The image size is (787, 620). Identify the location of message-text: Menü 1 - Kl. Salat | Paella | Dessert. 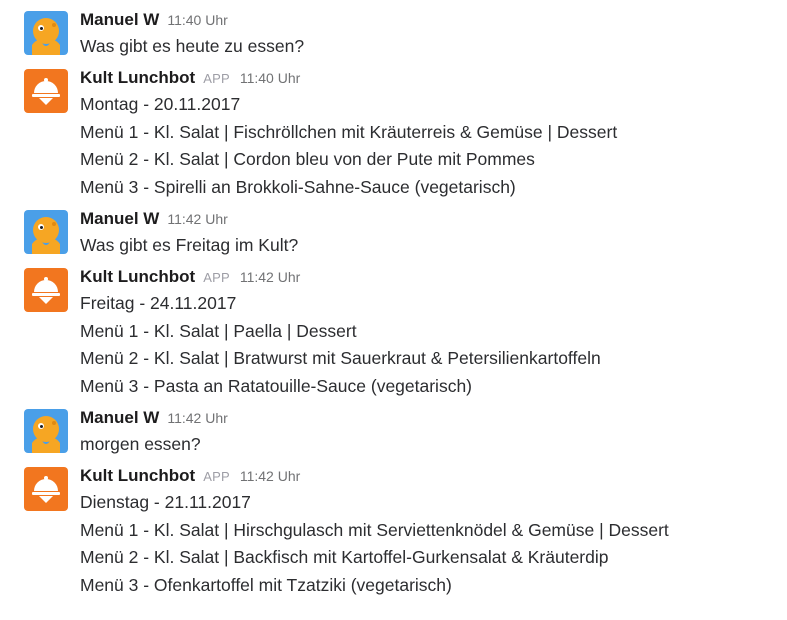
(218, 330).